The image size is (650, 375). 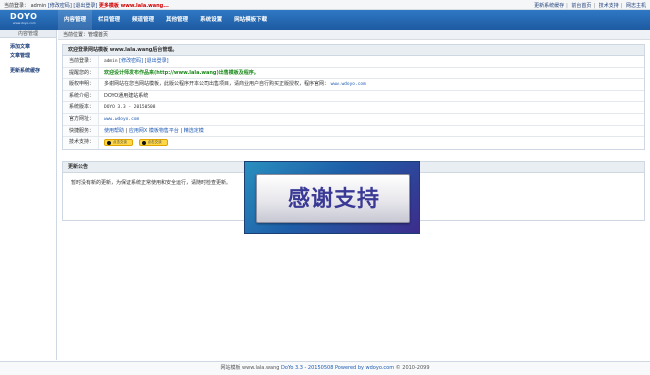 I want to click on official-site-link: www.wdoyo.com, so click(x=348, y=84).